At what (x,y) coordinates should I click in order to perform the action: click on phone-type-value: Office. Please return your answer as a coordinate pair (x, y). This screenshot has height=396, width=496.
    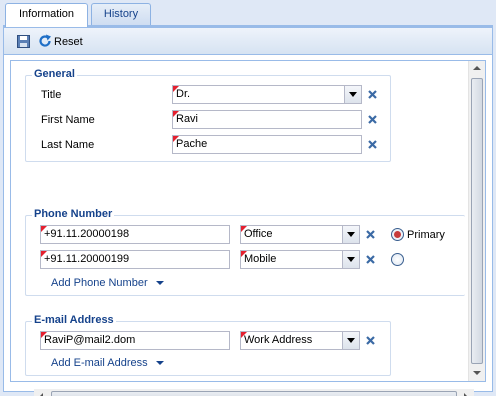
    Looking at the image, I should click on (258, 234).